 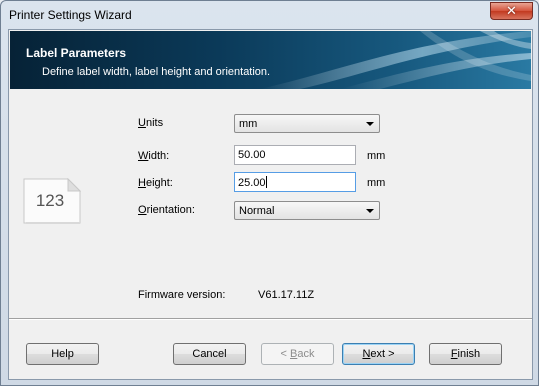 What do you see at coordinates (307, 210) in the screenshot?
I see `orientation-select: Normal` at bounding box center [307, 210].